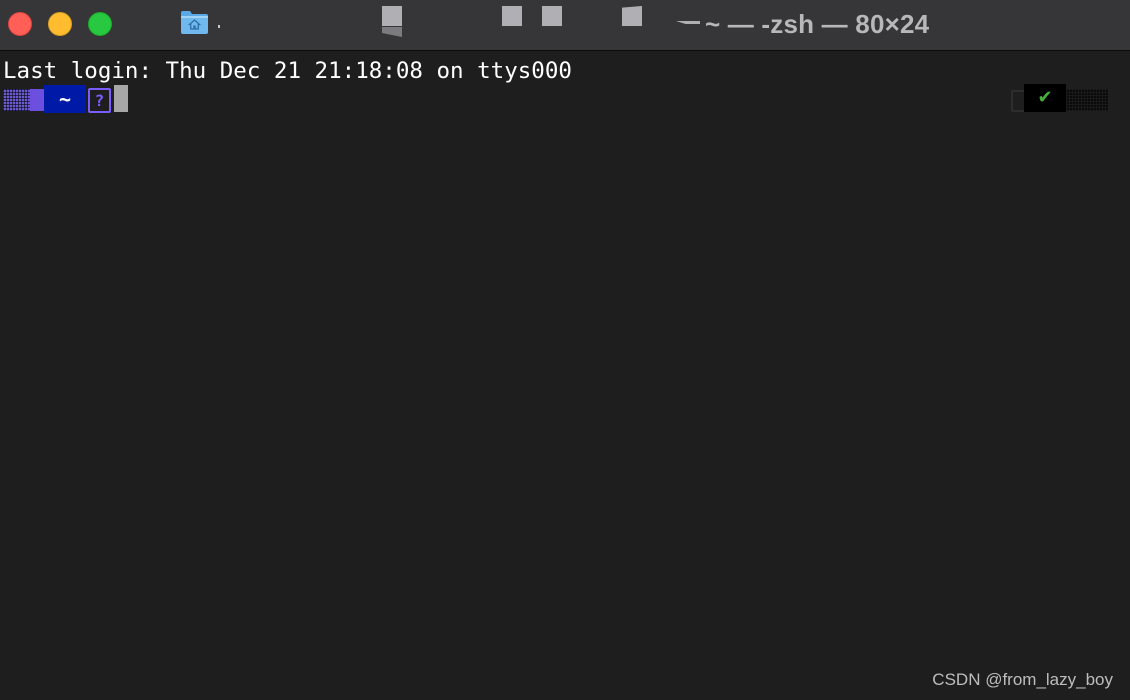  Describe the element at coordinates (121, 98) in the screenshot. I see `text-cursor` at that location.